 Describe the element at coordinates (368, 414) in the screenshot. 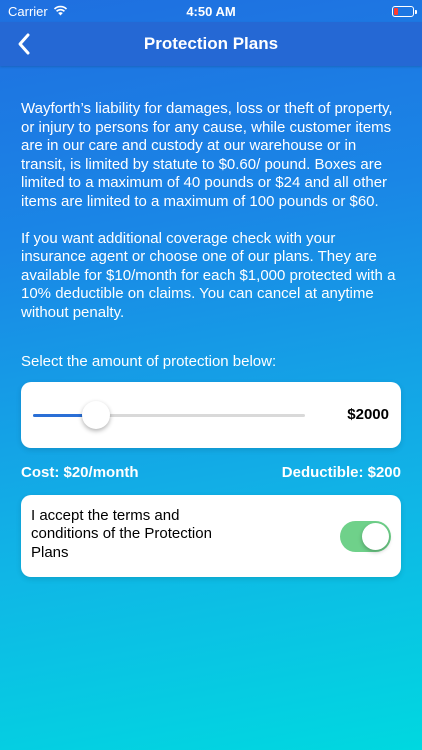

I see `protection-amount-value: $2000` at that location.